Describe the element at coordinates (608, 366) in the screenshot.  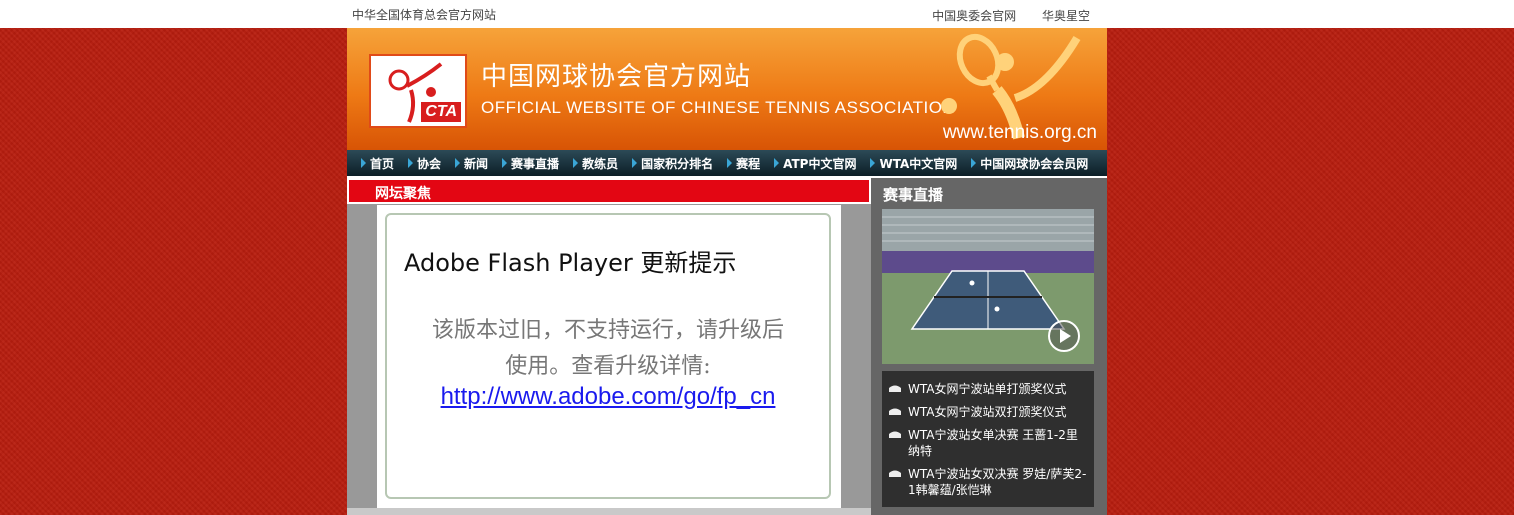
I see `flash-message-line-2: 使用。查看升级详情:` at that location.